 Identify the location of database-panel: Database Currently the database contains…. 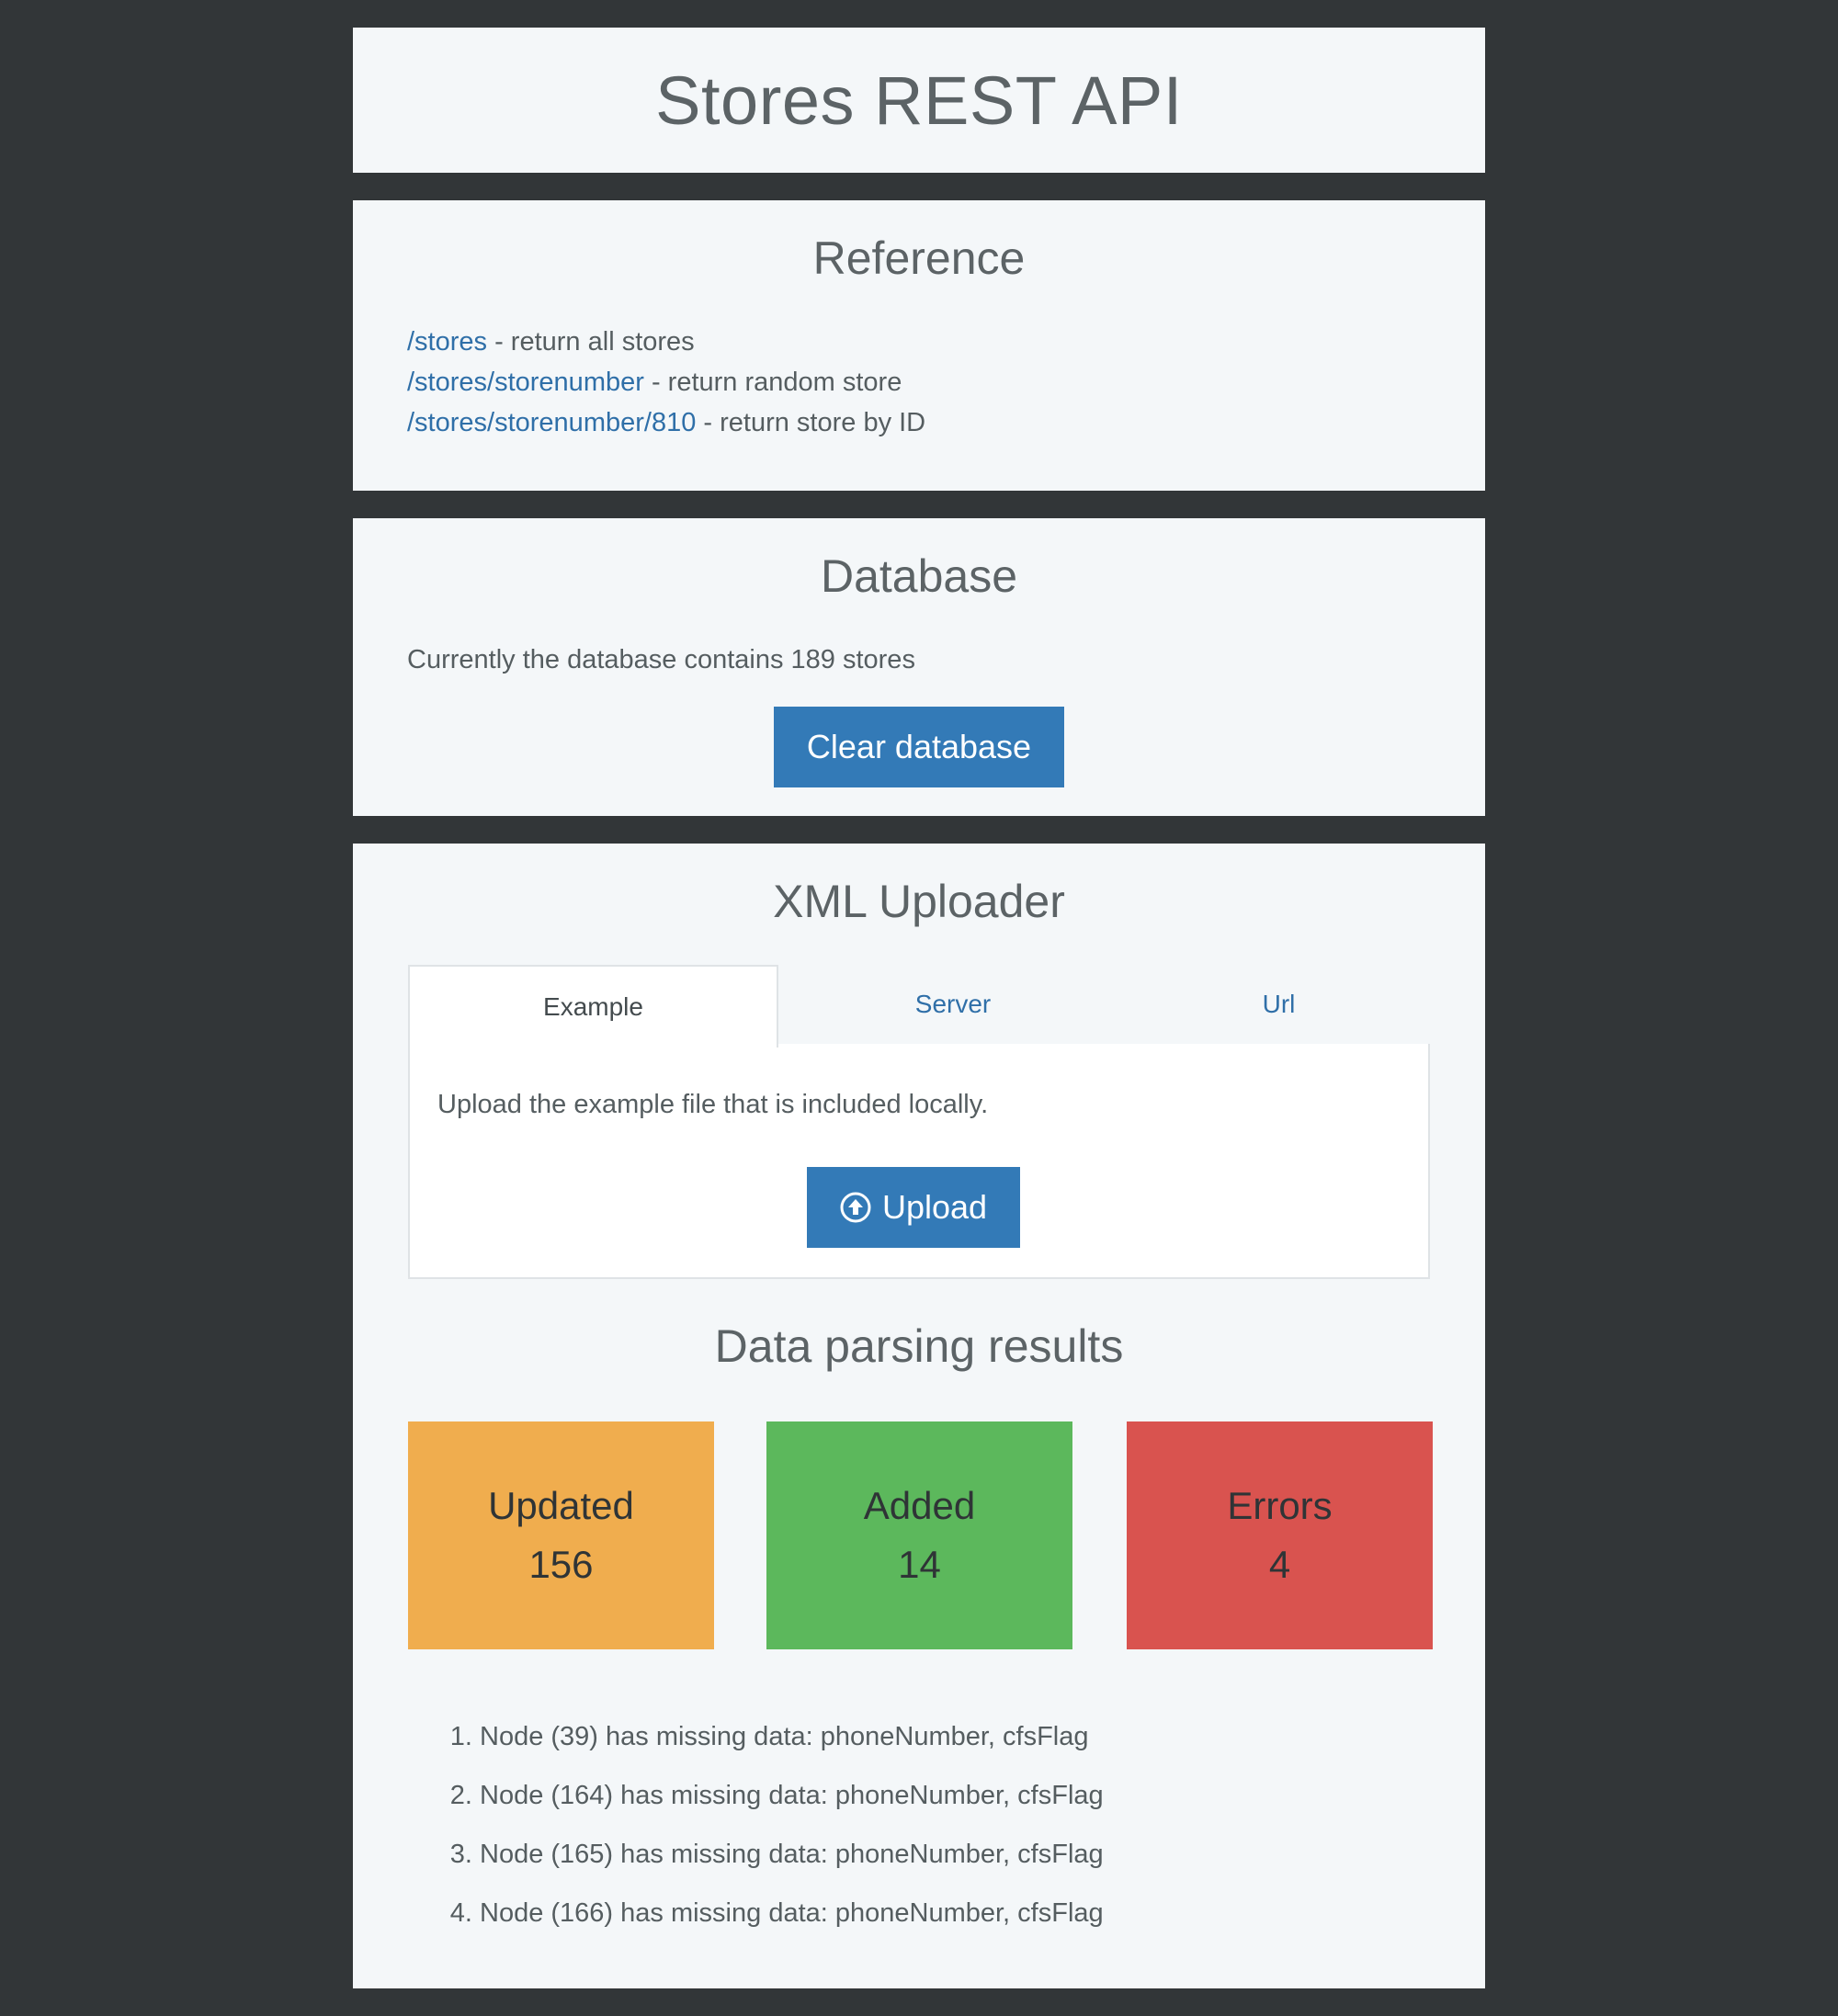
(919, 667).